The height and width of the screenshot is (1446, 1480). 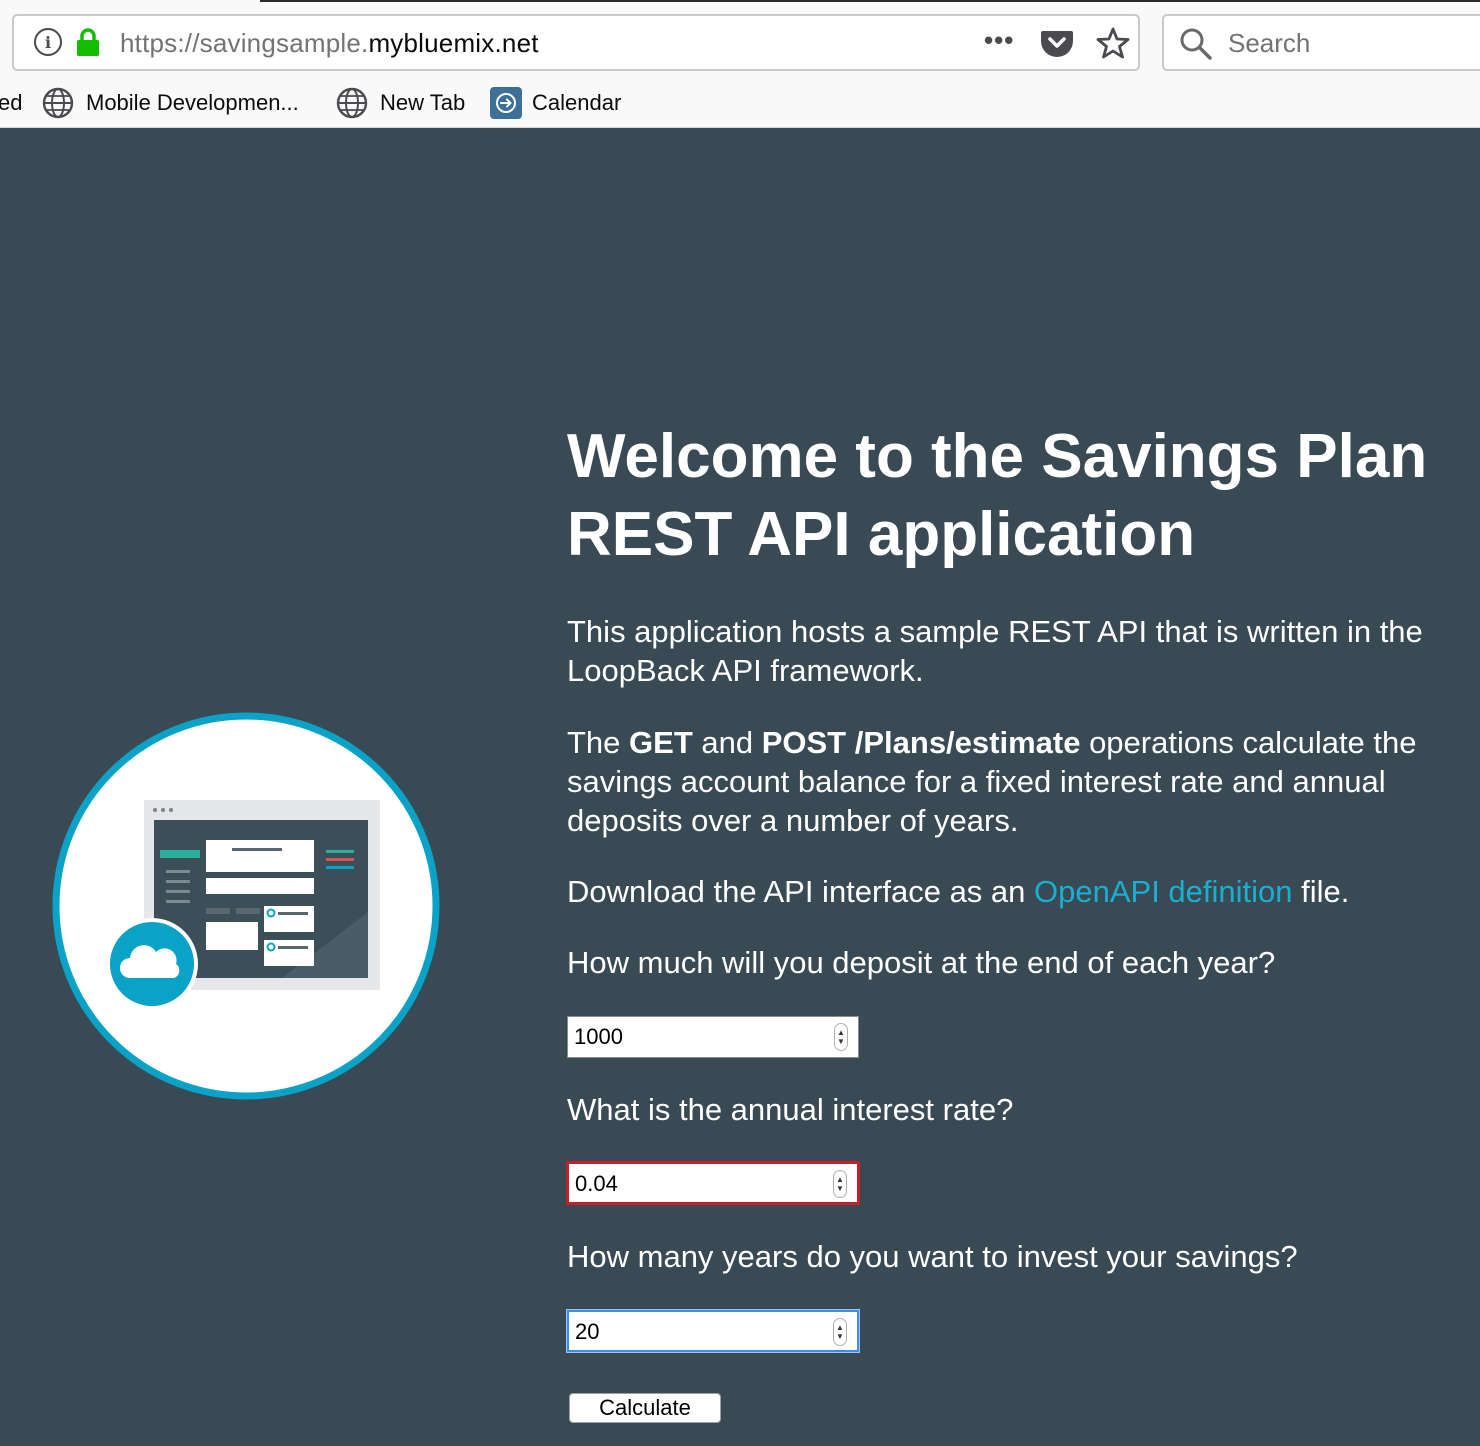 What do you see at coordinates (921, 742) in the screenshot?
I see `ops-post: POST /Plans/estimate` at bounding box center [921, 742].